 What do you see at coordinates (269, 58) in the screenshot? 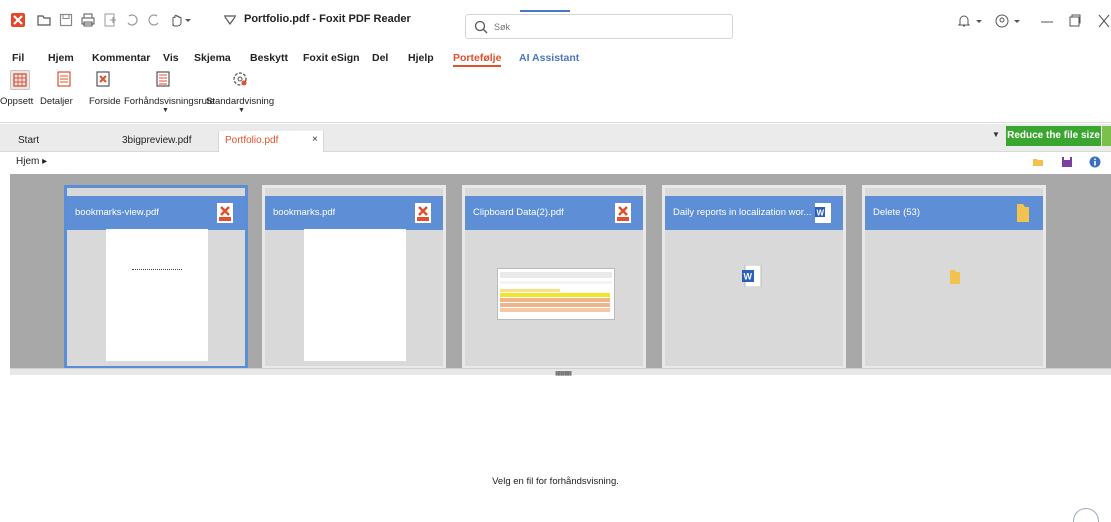
I see `menu-beskytt: Beskytt` at bounding box center [269, 58].